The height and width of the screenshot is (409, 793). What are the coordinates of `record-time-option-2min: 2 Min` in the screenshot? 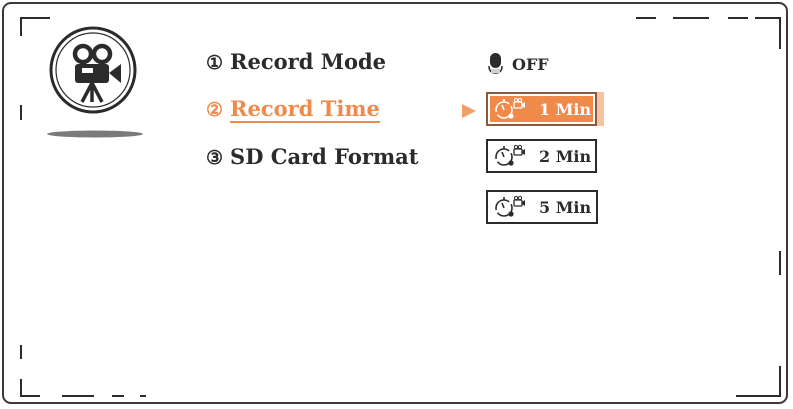 It's located at (541, 156).